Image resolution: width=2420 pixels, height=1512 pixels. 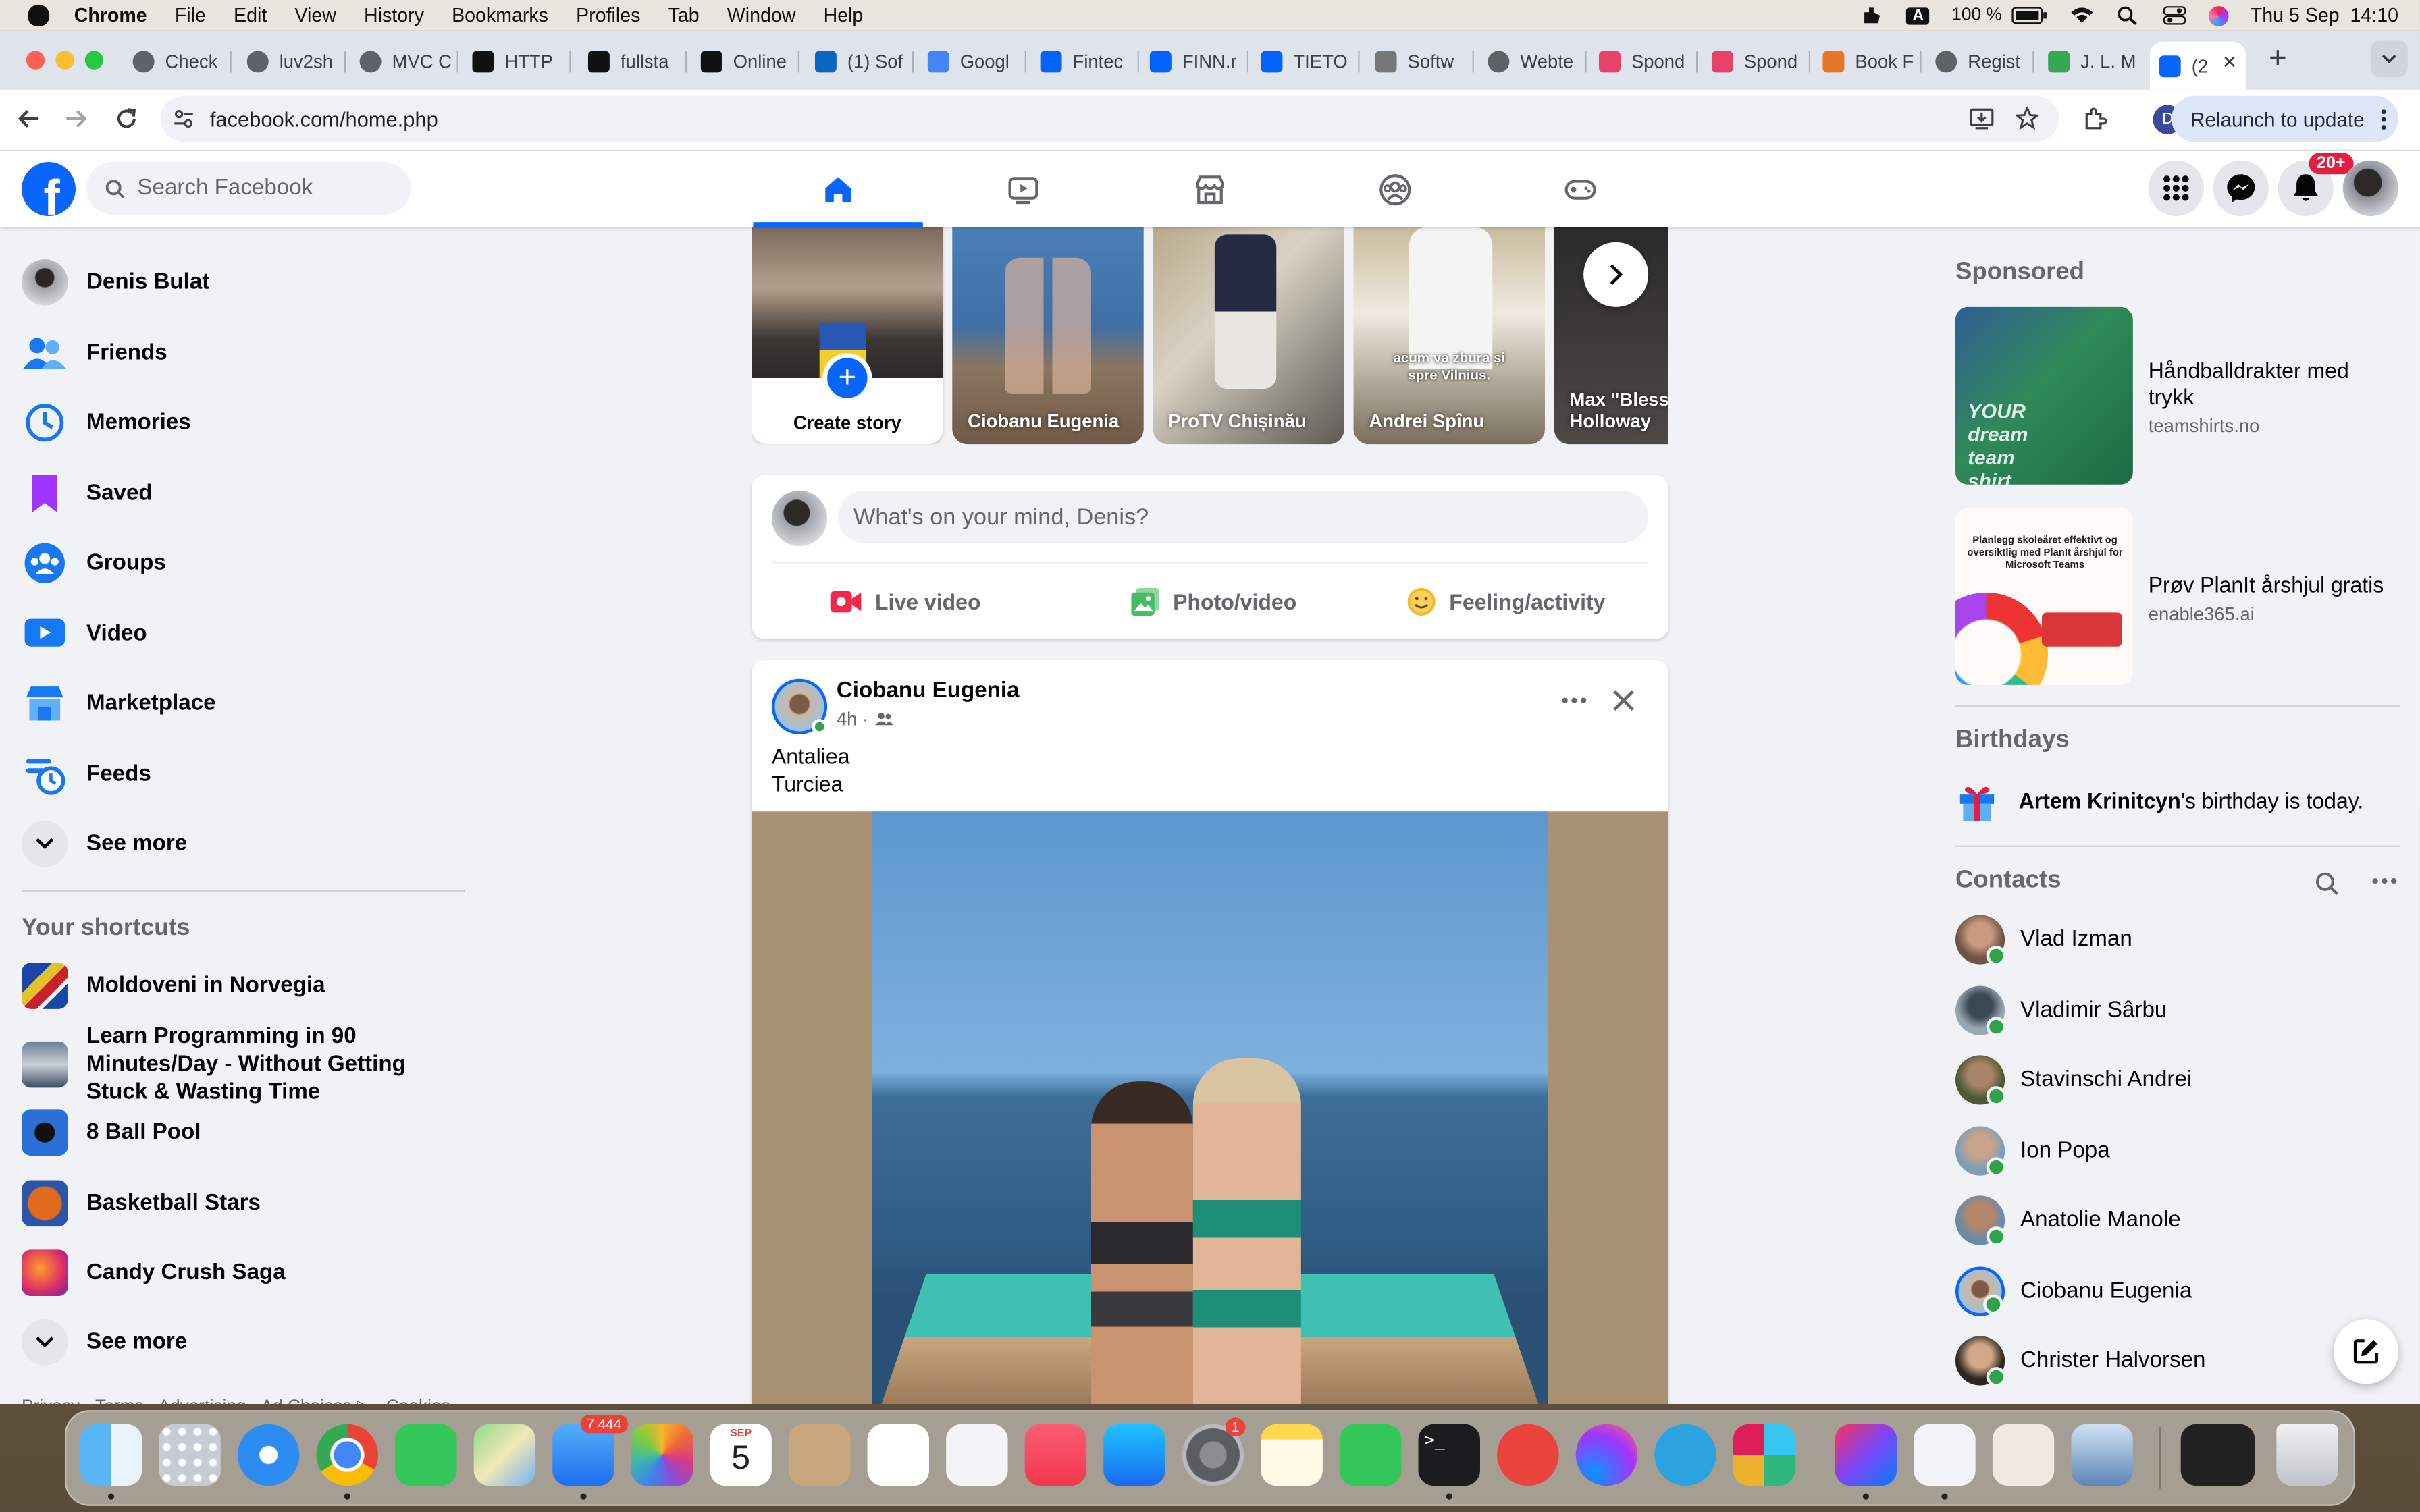 What do you see at coordinates (106, 423) in the screenshot?
I see `sidebar-item-memories: Memories` at bounding box center [106, 423].